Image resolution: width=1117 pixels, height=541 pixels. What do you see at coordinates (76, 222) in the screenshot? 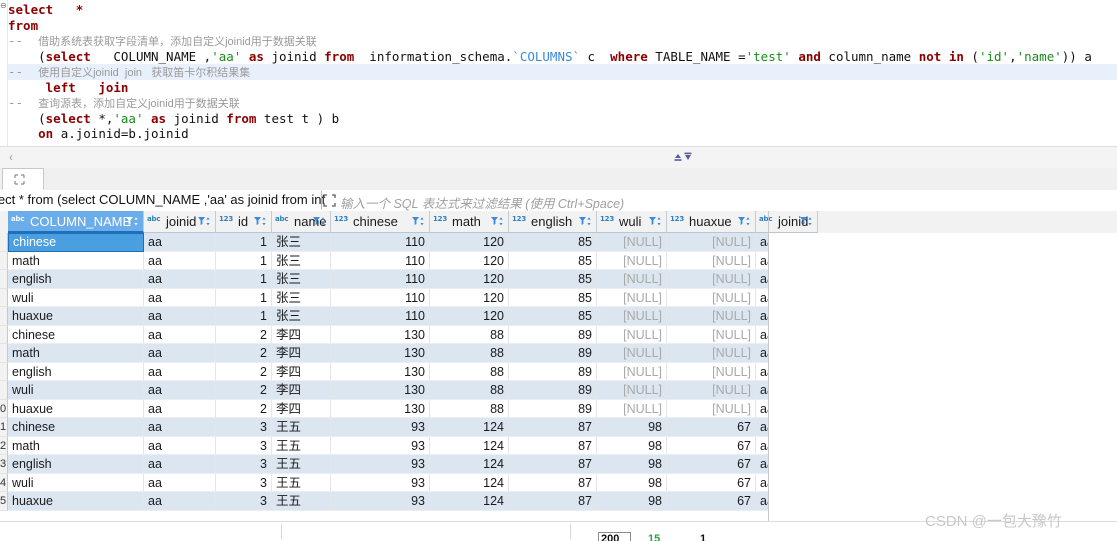
I see `column-header-COLUMN_NAME: abc COLUMN_NAME` at bounding box center [76, 222].